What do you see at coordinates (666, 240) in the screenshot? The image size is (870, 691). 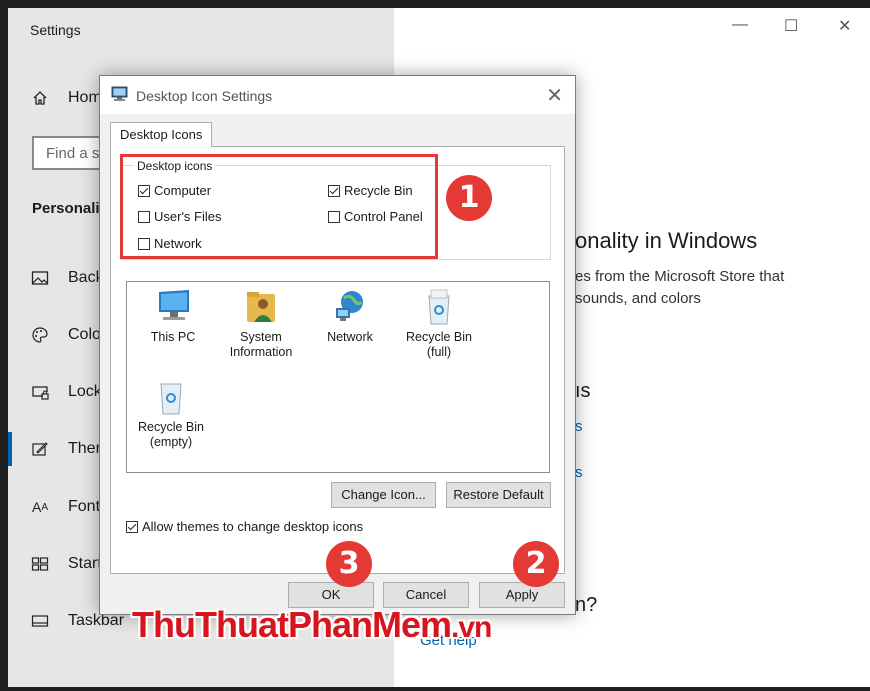 I see `content-heading: onality in Windows` at bounding box center [666, 240].